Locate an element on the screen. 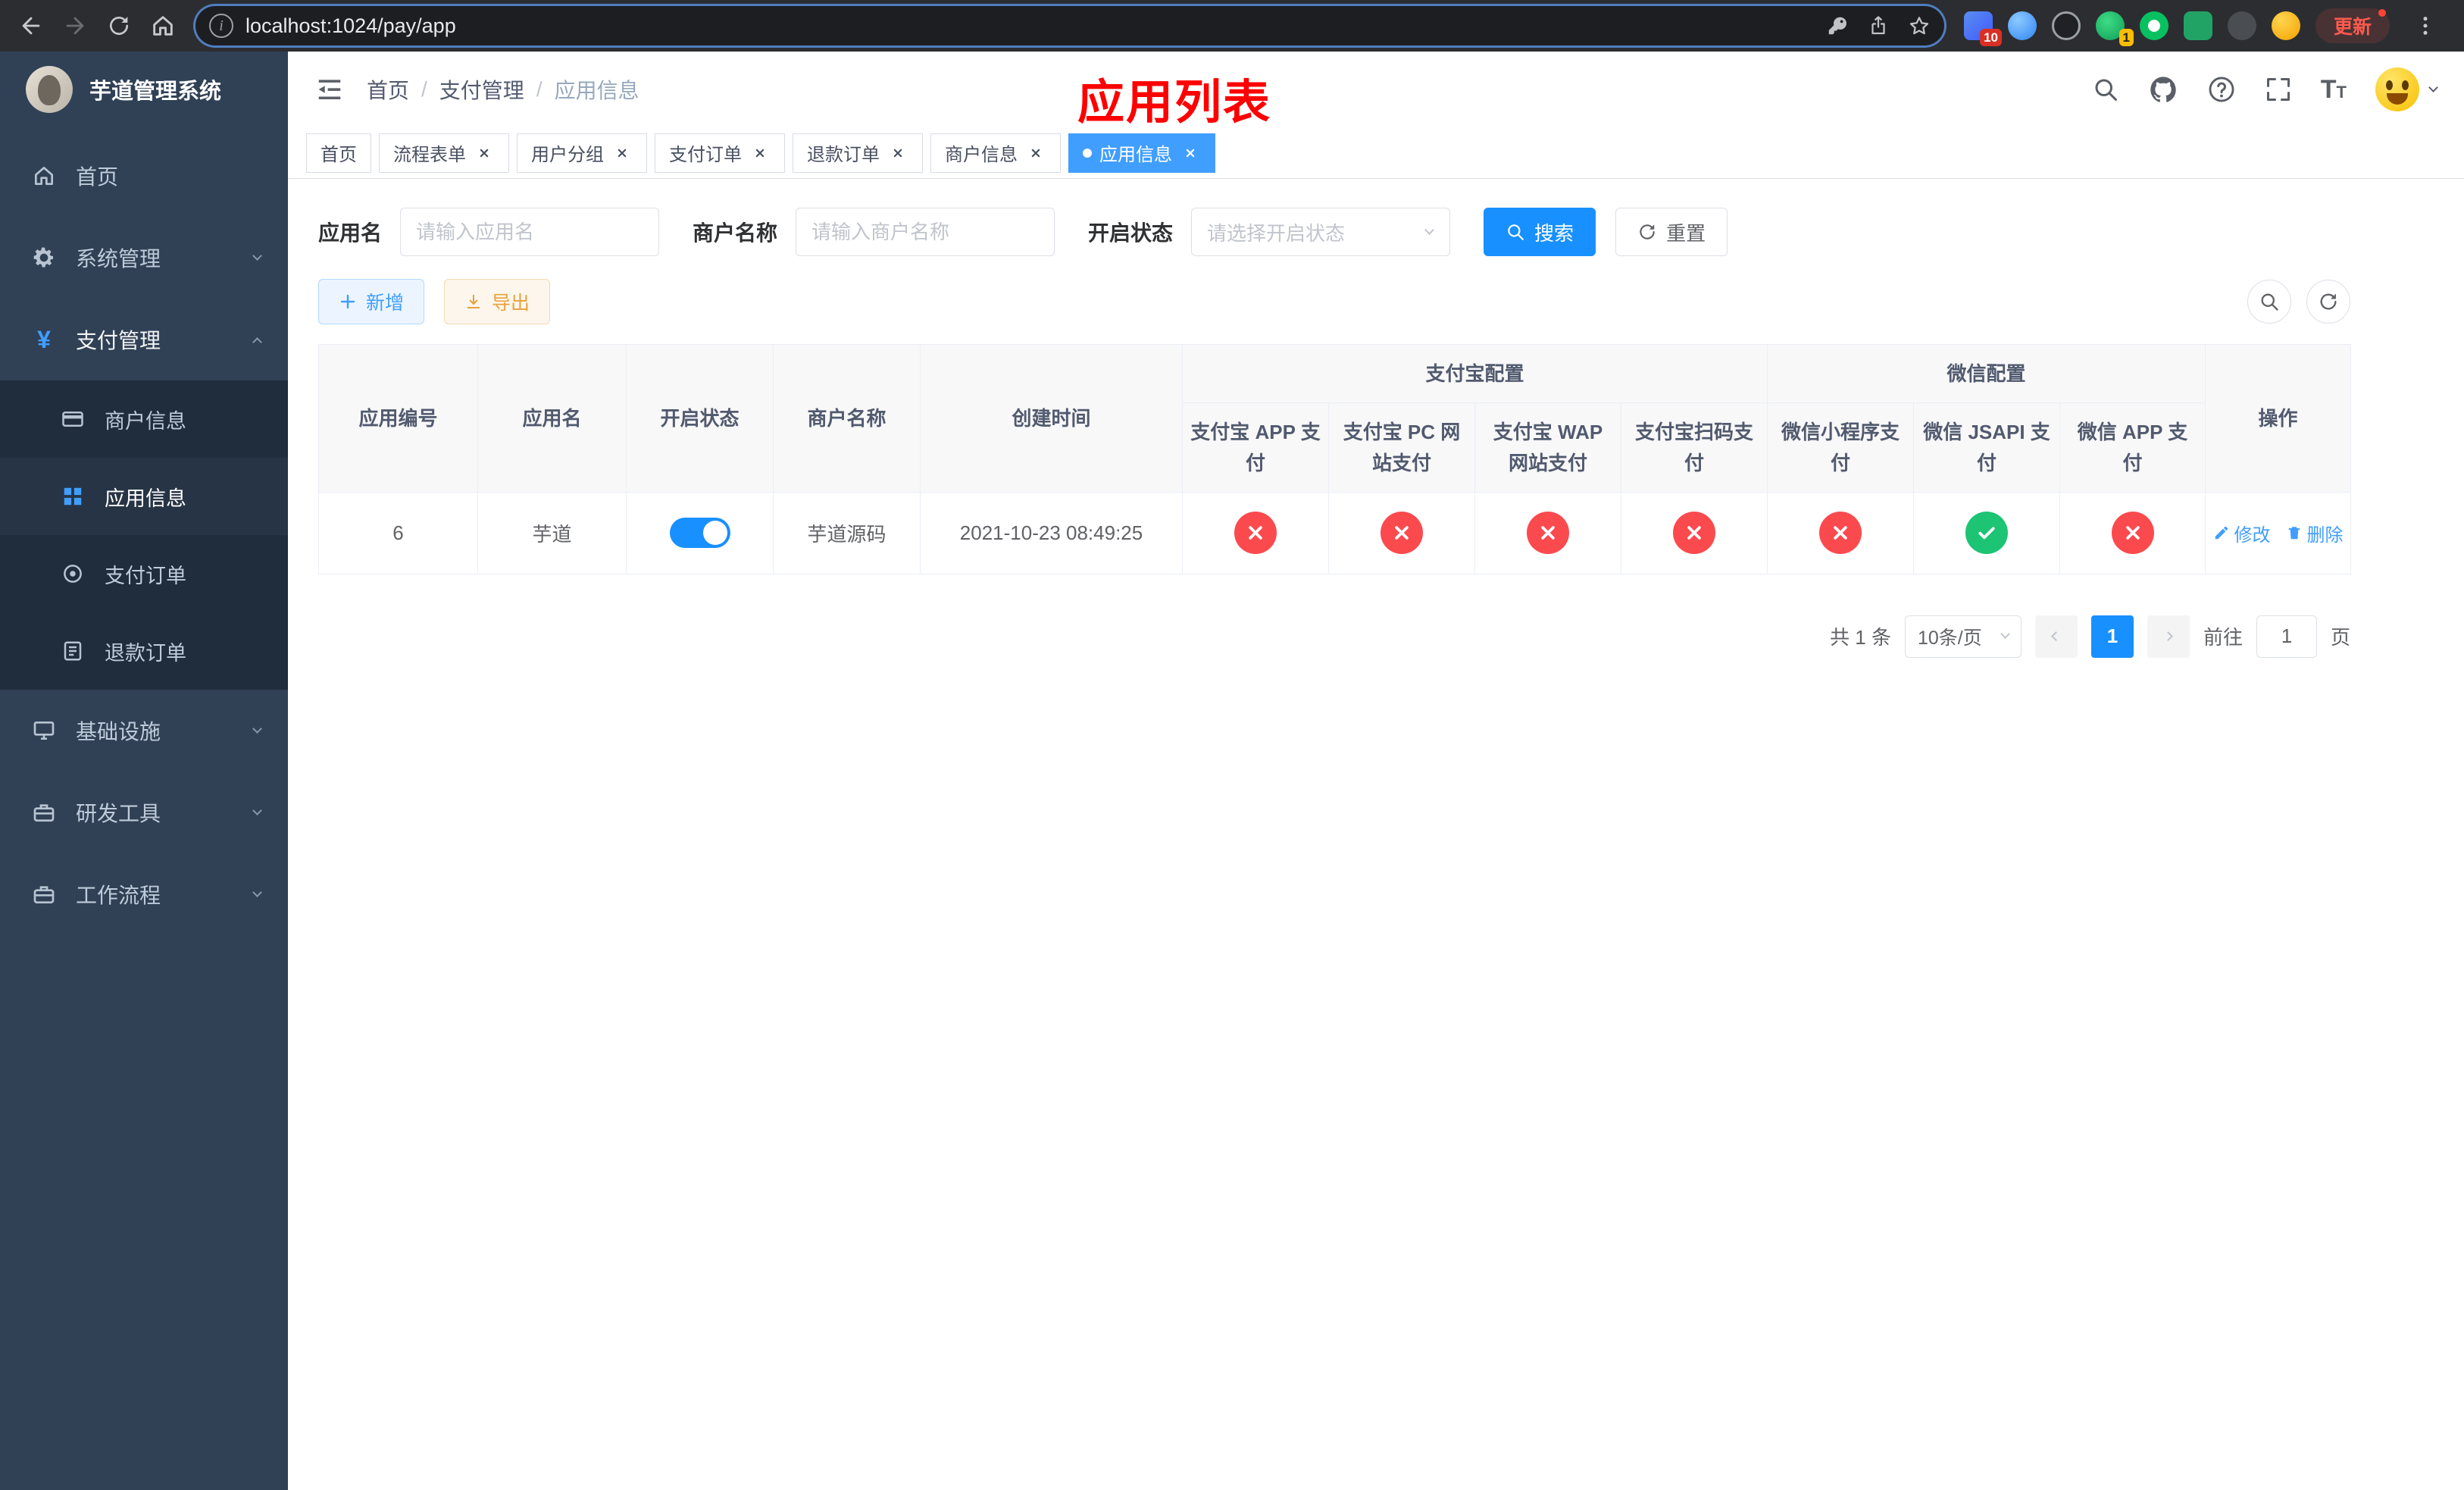  browser-home-icon is located at coordinates (162, 26).